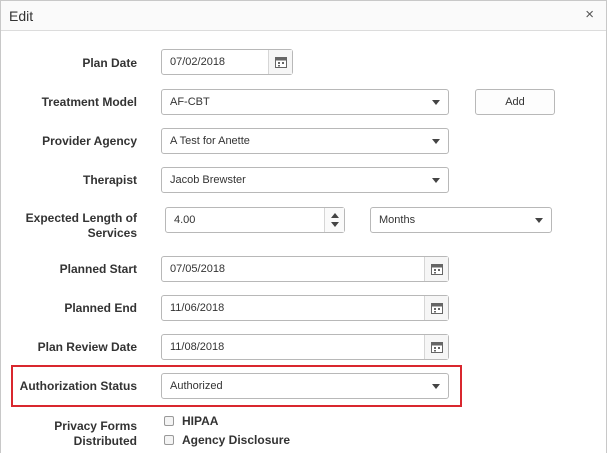 This screenshot has height=453, width=608. What do you see at coordinates (68, 434) in the screenshot?
I see `privacy-forms-label: Privacy Forms Distributed` at bounding box center [68, 434].